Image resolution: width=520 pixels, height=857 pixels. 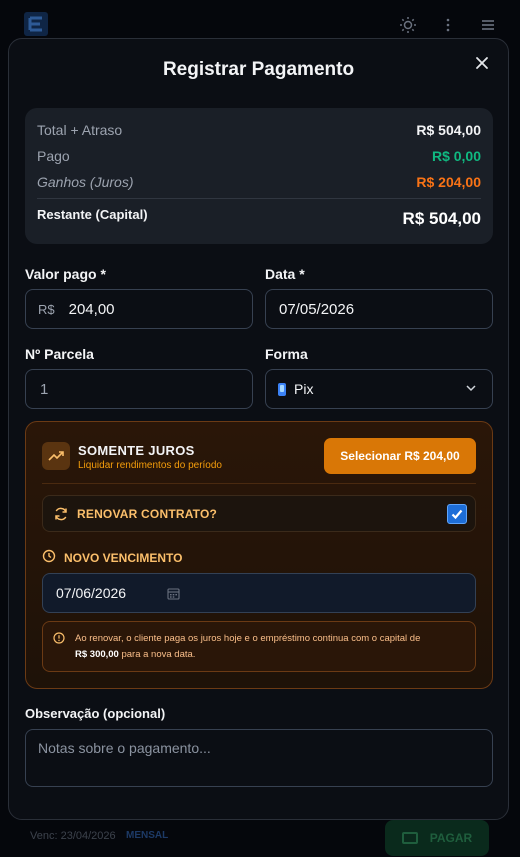 What do you see at coordinates (285, 274) in the screenshot?
I see `data-label: Data *` at bounding box center [285, 274].